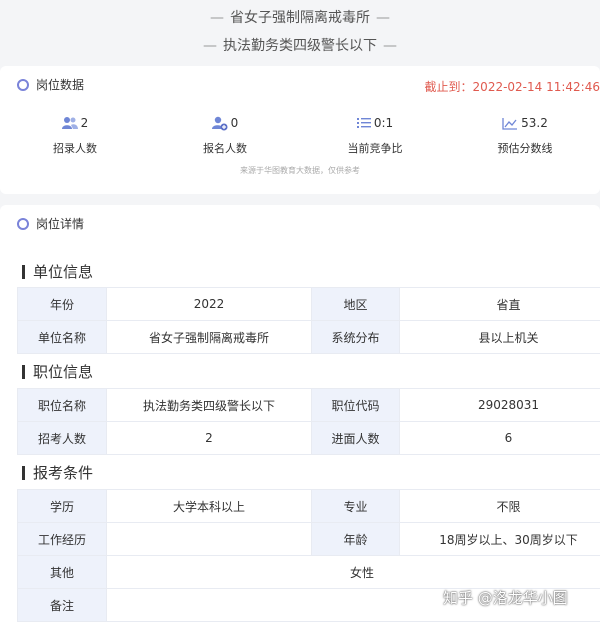 The height and width of the screenshot is (622, 600). I want to click on table-row: 其他 女性, so click(308, 572).